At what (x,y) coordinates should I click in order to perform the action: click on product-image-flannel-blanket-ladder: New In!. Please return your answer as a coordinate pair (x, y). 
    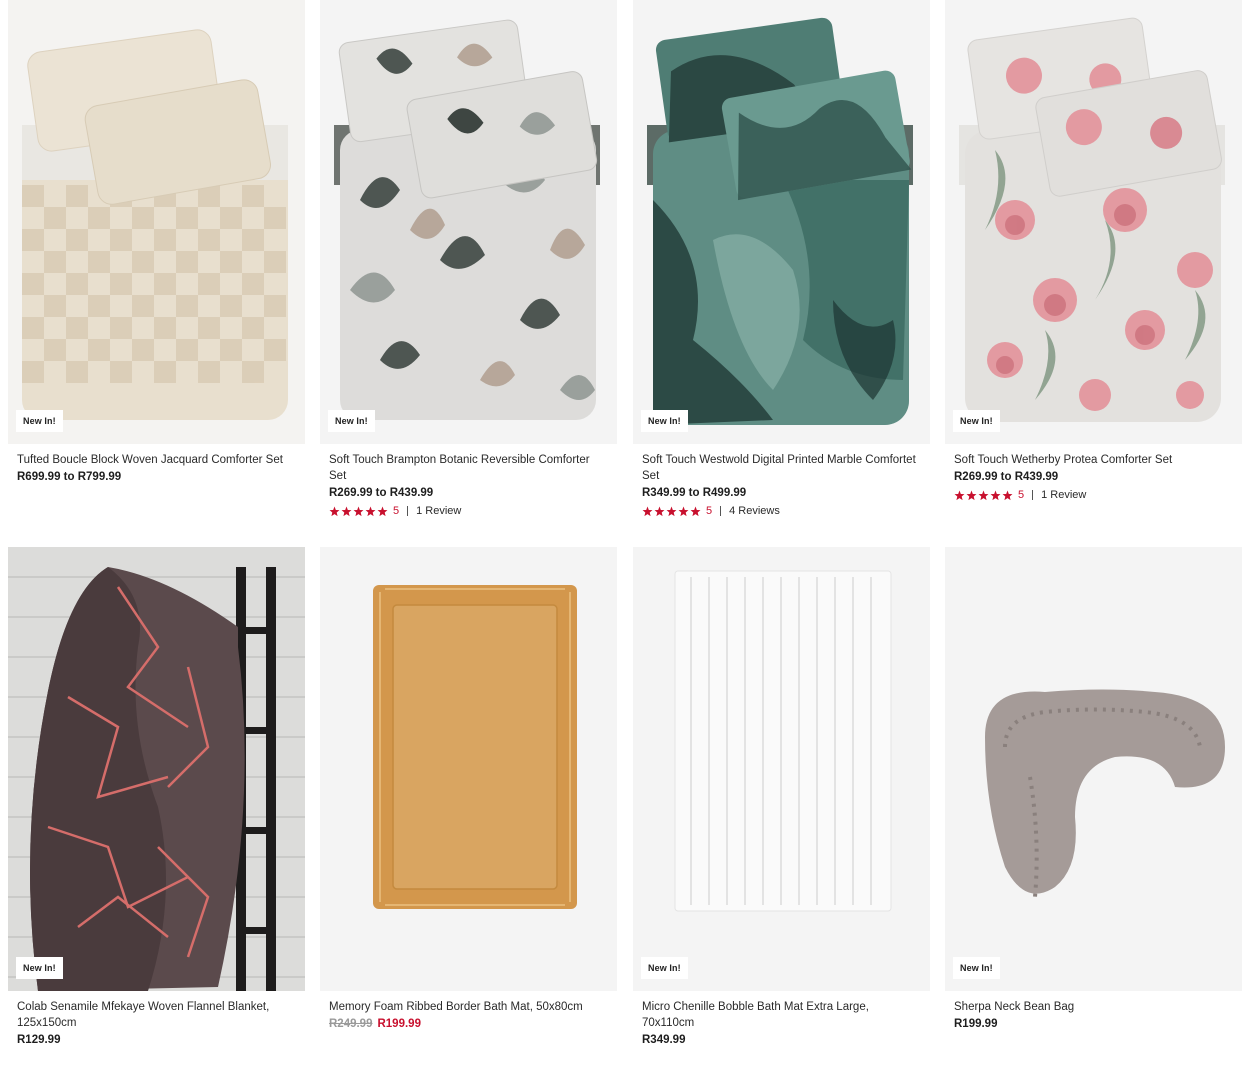
    Looking at the image, I should click on (156, 769).